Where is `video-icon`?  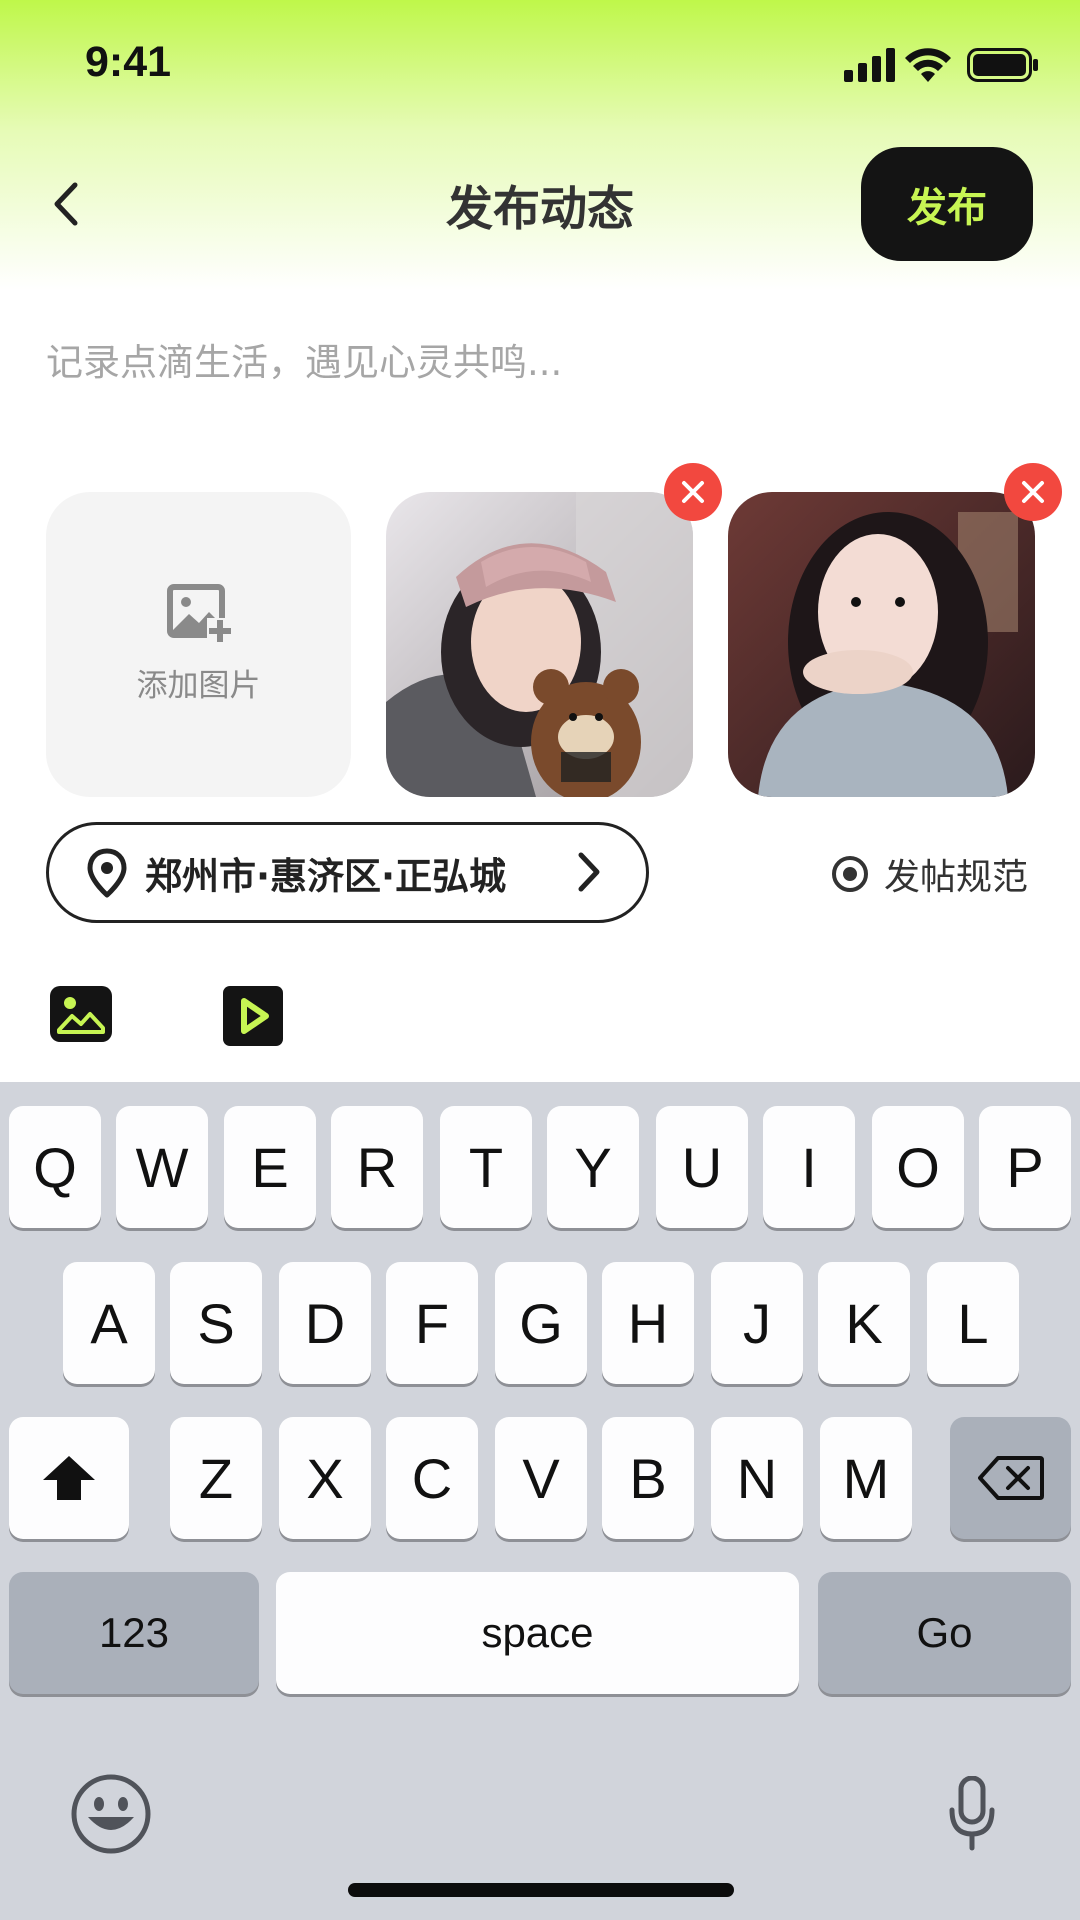 video-icon is located at coordinates (253, 1016).